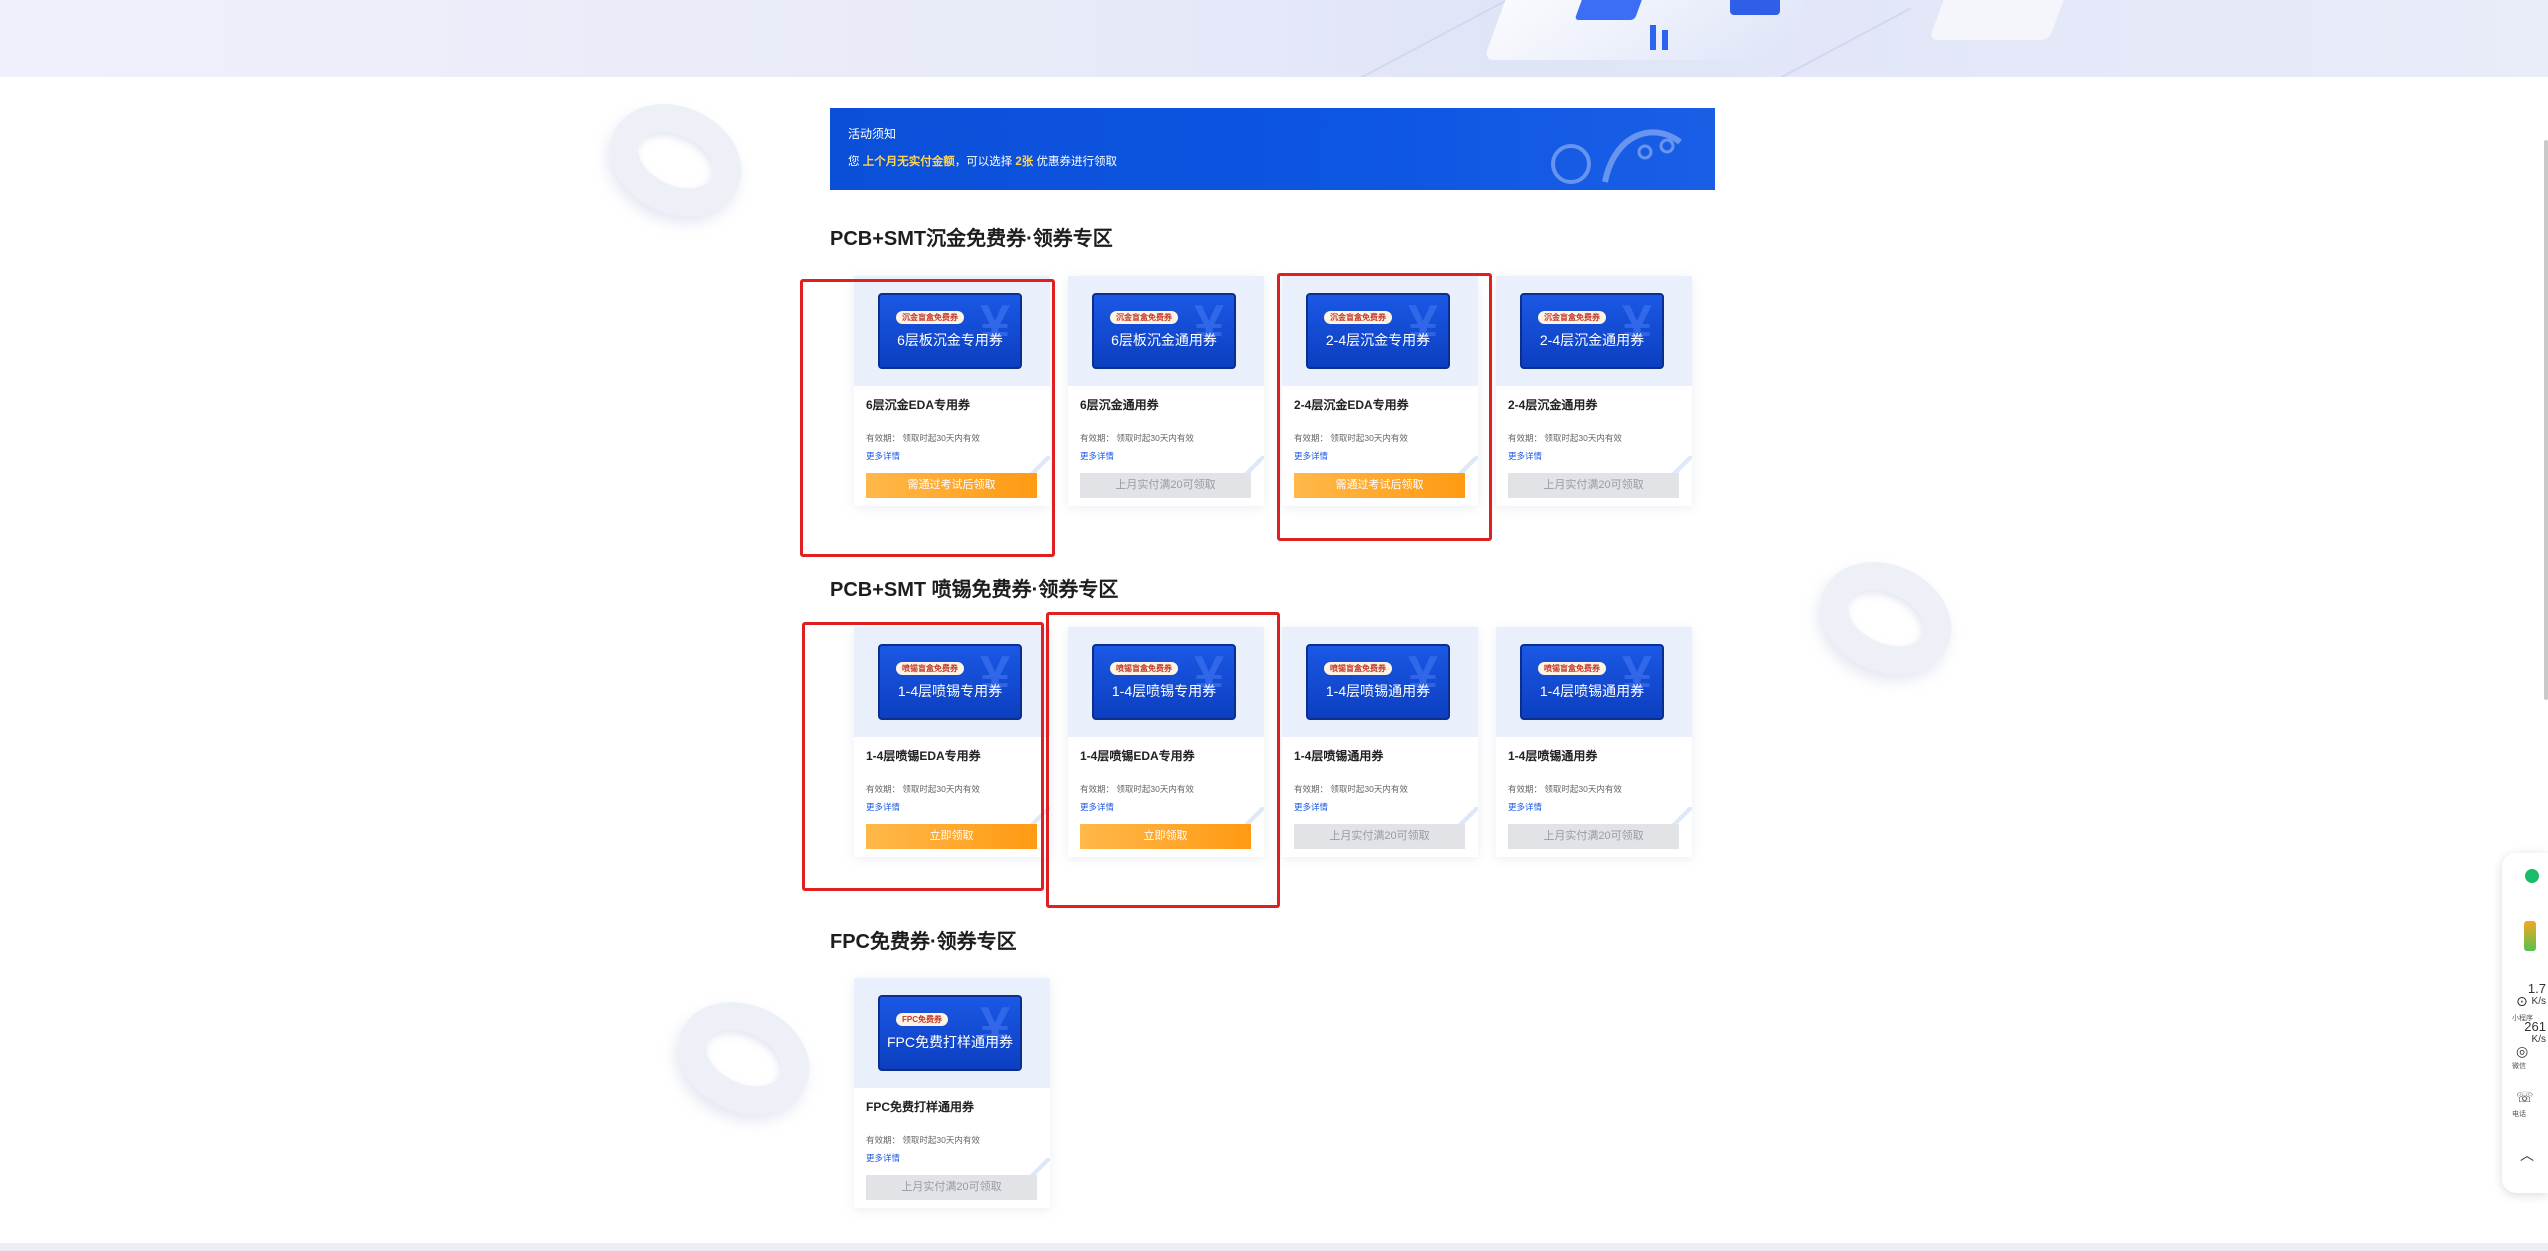 The image size is (2548, 1251). What do you see at coordinates (2527, 1155) in the screenshot?
I see `back-to-top-icon: ︿` at bounding box center [2527, 1155].